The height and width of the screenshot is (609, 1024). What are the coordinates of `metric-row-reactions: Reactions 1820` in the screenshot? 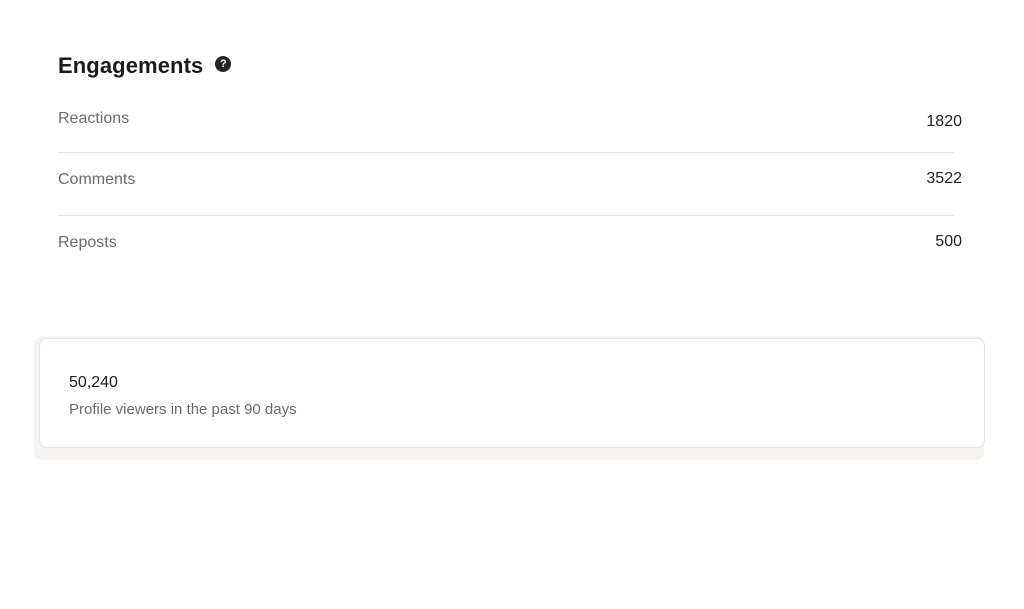 It's located at (510, 117).